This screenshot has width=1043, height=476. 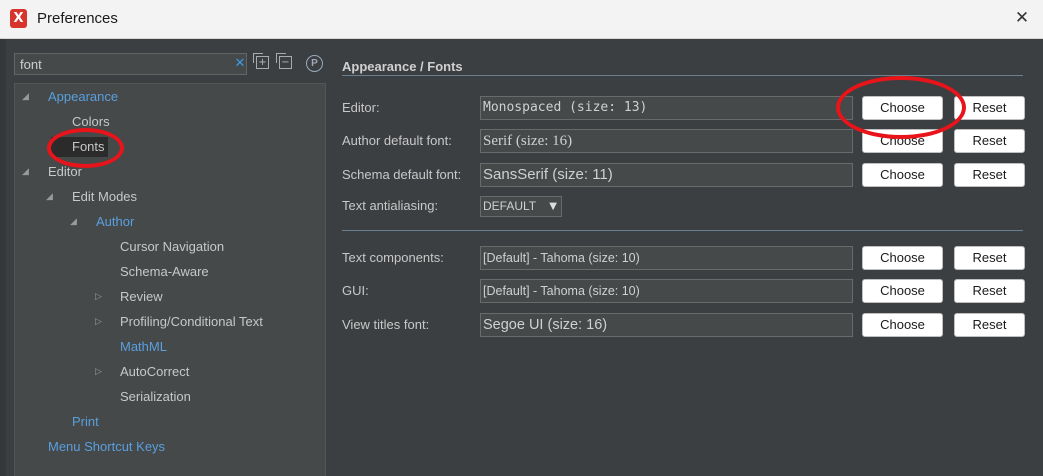 I want to click on select-value: DEFAULT, so click(x=510, y=206).